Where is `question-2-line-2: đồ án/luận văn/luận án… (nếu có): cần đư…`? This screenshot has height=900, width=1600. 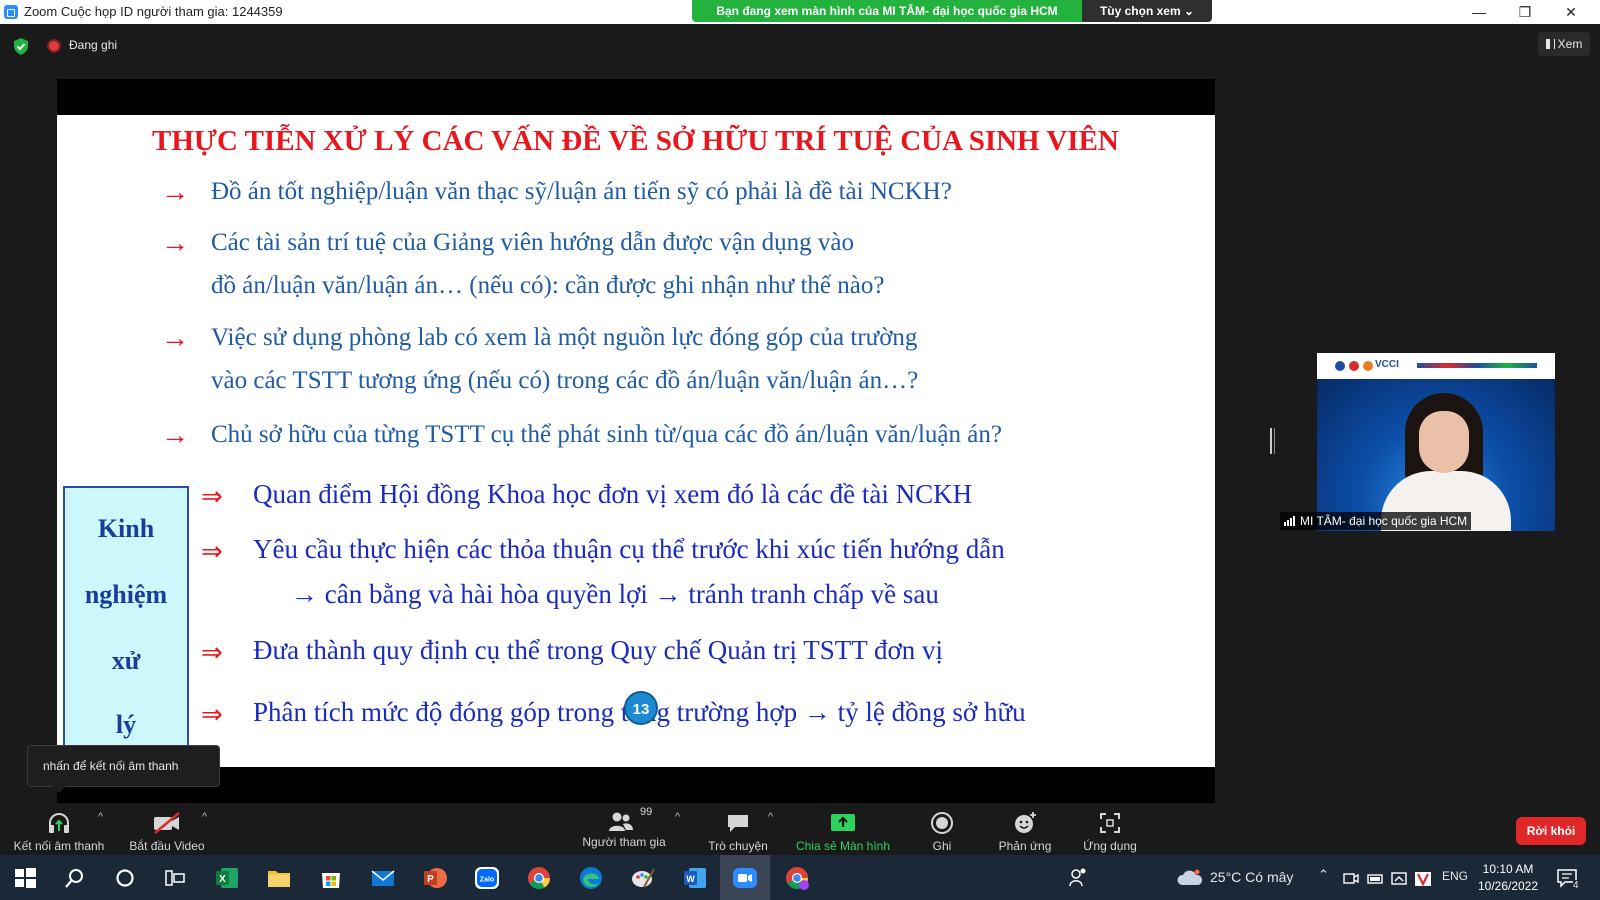
question-2-line-2: đồ án/luận văn/luận án… (nếu có): cần đư… is located at coordinates (548, 285).